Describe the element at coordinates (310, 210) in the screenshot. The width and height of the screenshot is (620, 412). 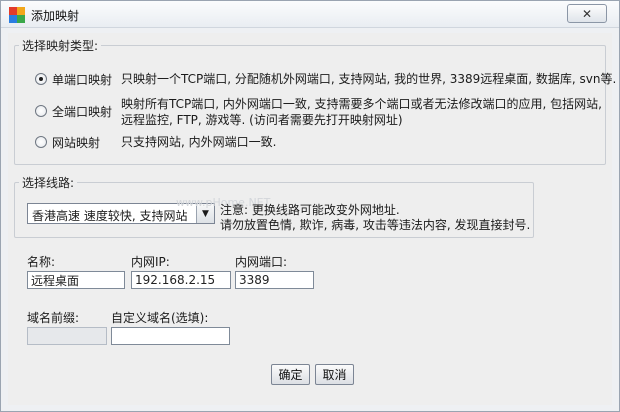
I see `note-line: 注意: 更换线路可能改变外网地址.` at that location.